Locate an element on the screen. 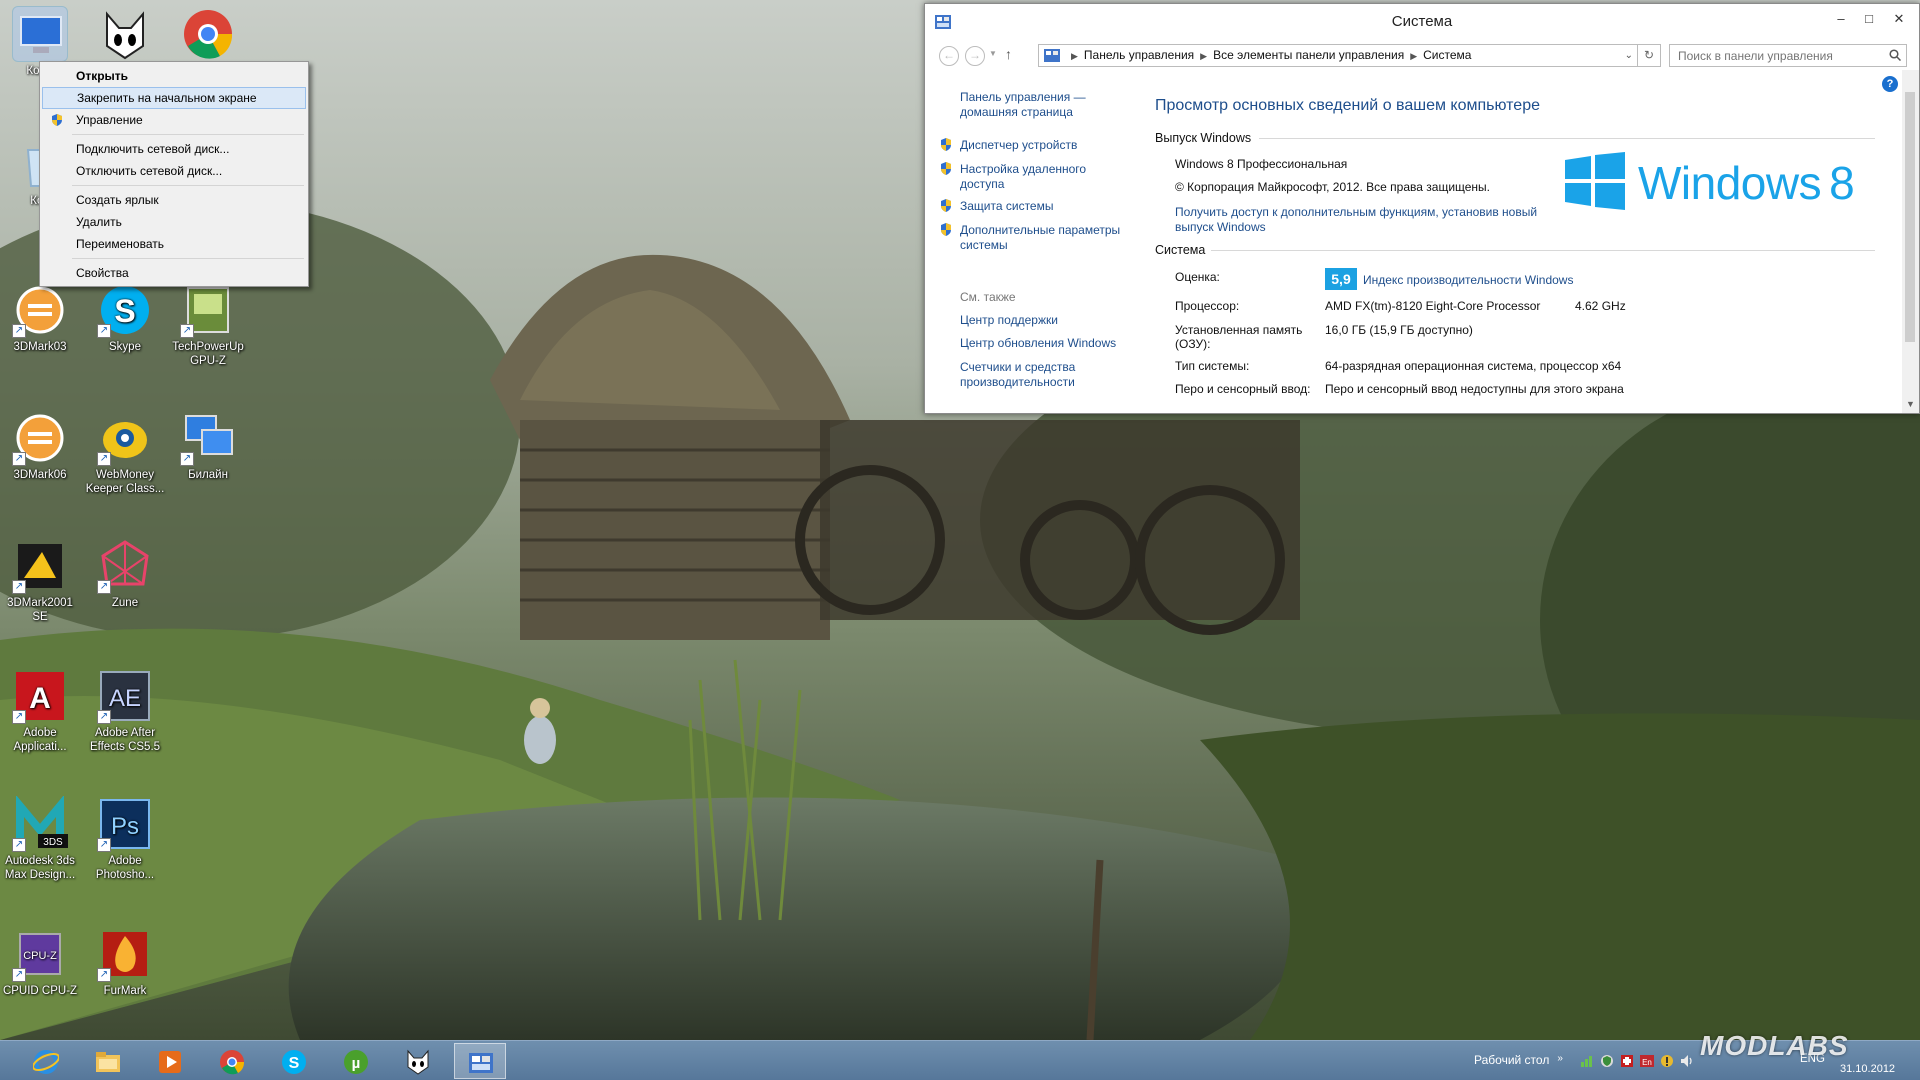 This screenshot has height=1080, width=1920. taskbar-skype: S is located at coordinates (294, 1061).